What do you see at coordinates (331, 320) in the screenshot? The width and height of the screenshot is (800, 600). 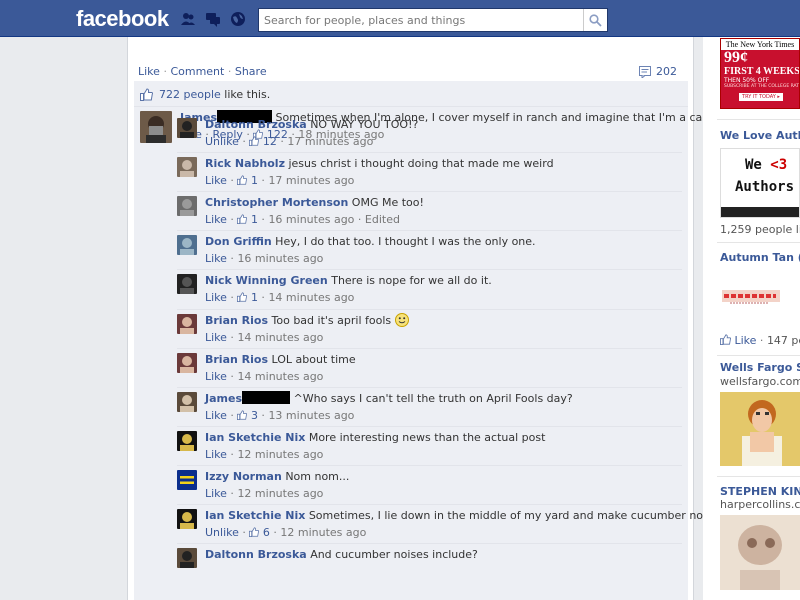 I see `comment-text: Too bad it's april fools` at bounding box center [331, 320].